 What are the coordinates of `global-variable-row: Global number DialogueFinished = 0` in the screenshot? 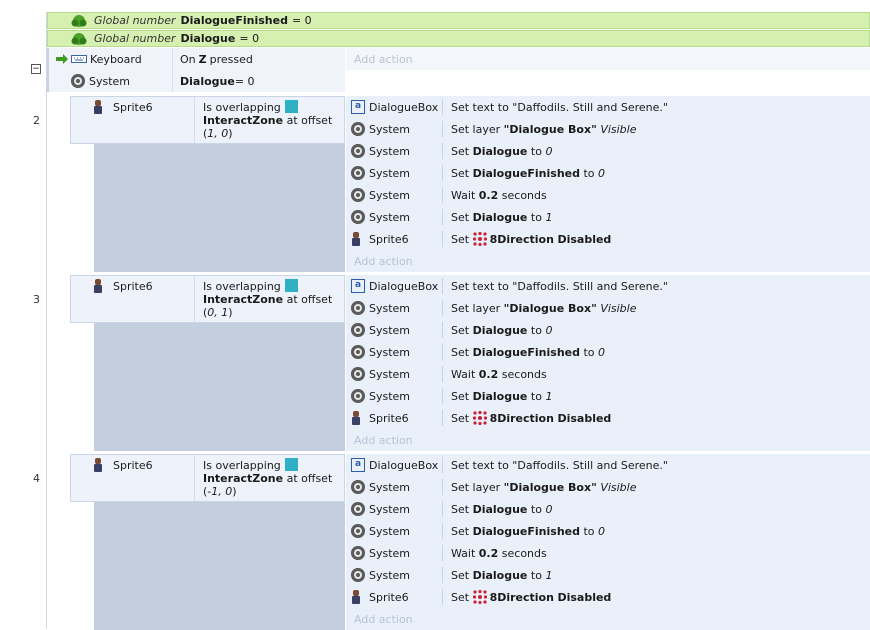 It's located at (458, 20).